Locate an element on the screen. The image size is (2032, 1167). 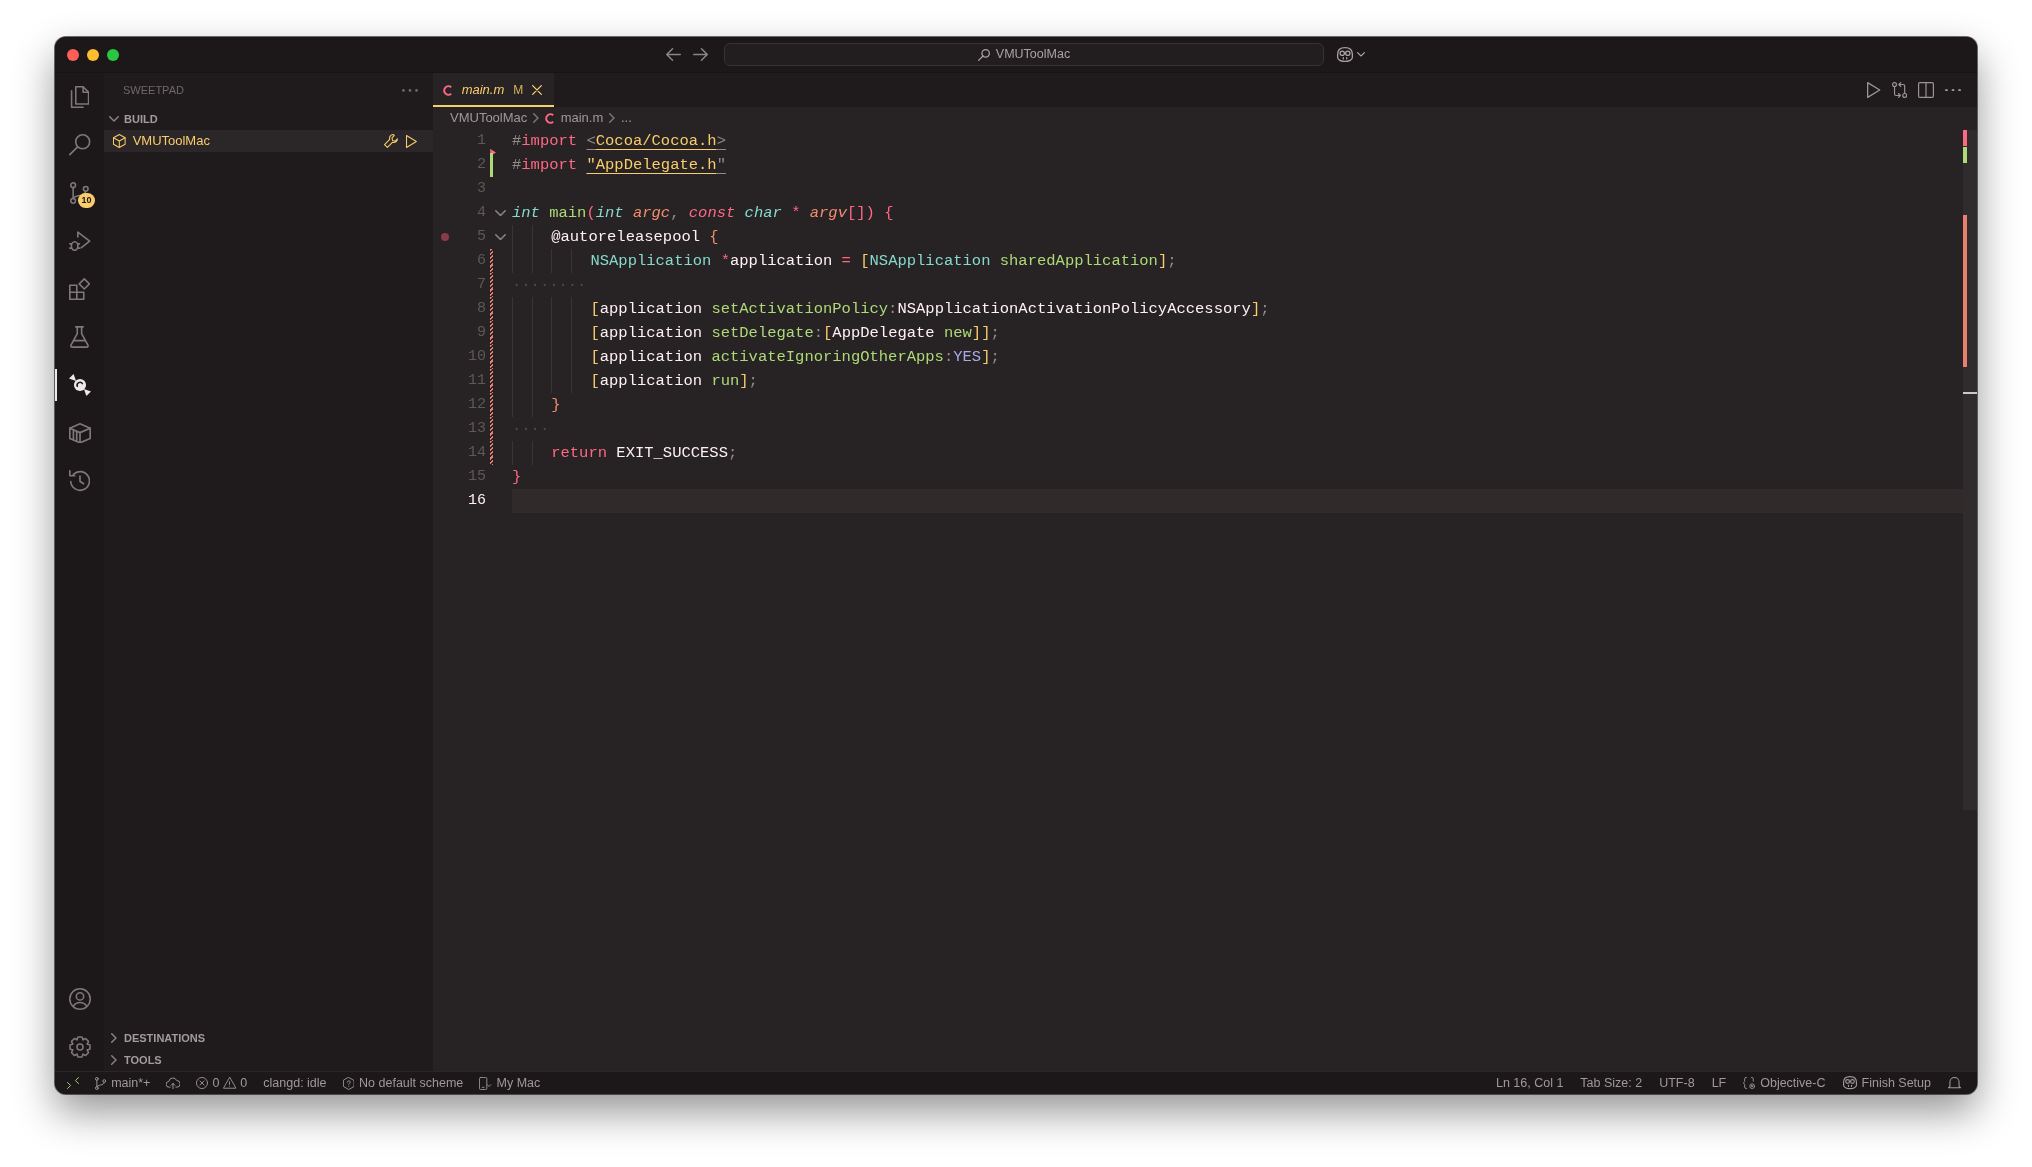
active-indicator is located at coordinates (56, 385).